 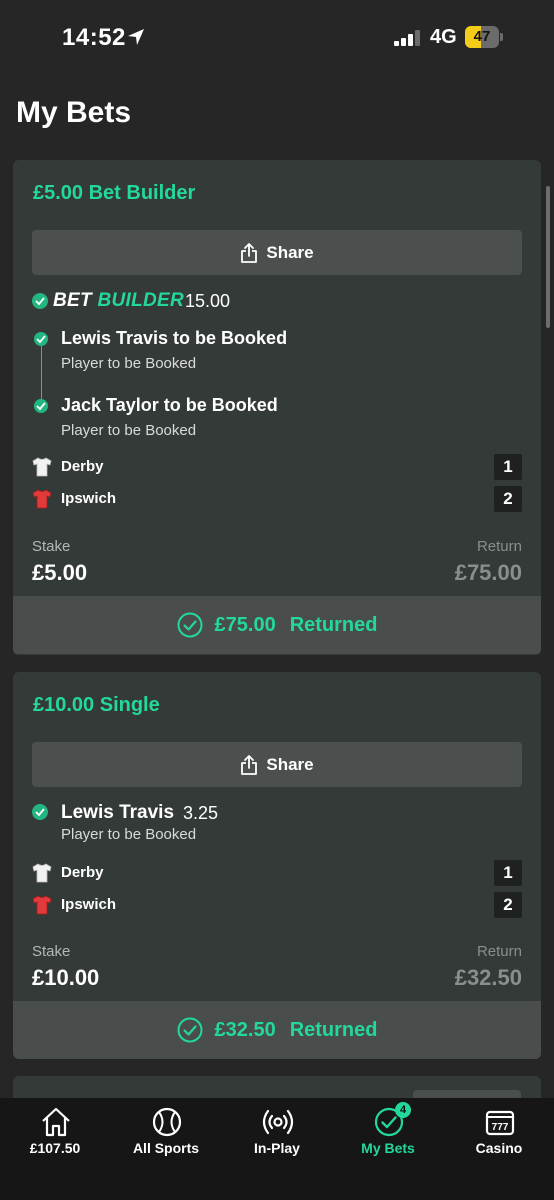 I want to click on tennis-ball-icon, so click(x=167, y=1122).